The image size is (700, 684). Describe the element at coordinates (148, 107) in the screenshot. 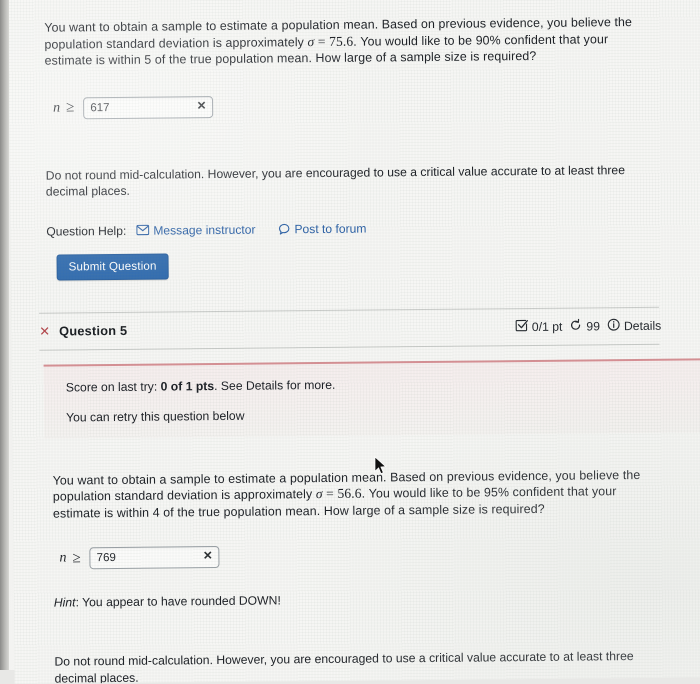

I see `question-4-answer-input: 617 ✕` at that location.